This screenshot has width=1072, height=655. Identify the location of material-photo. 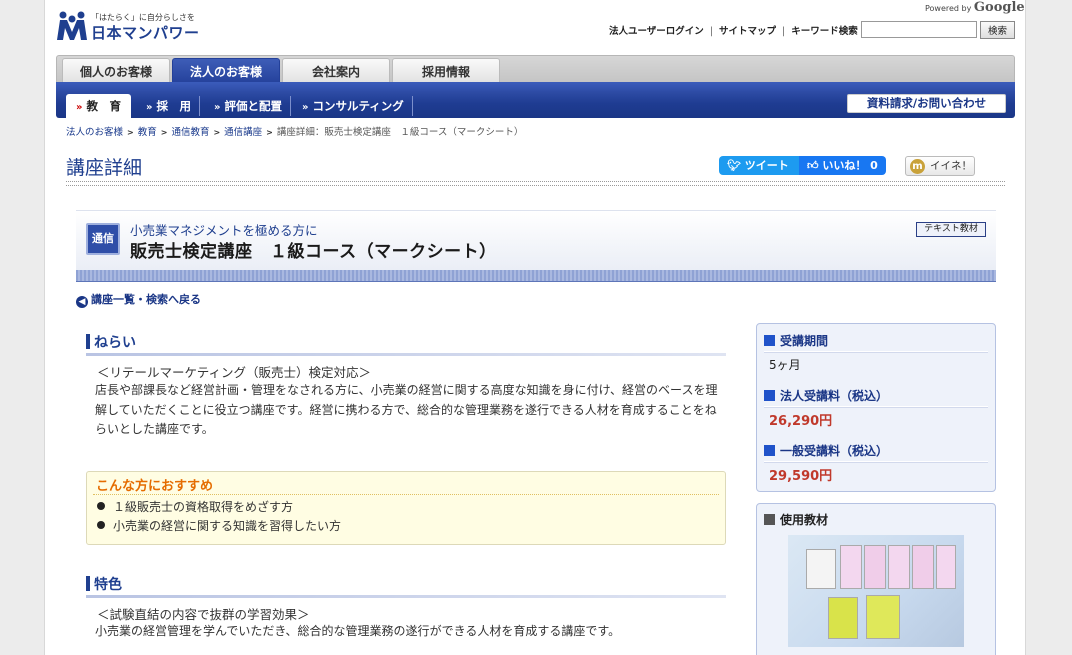
(876, 591).